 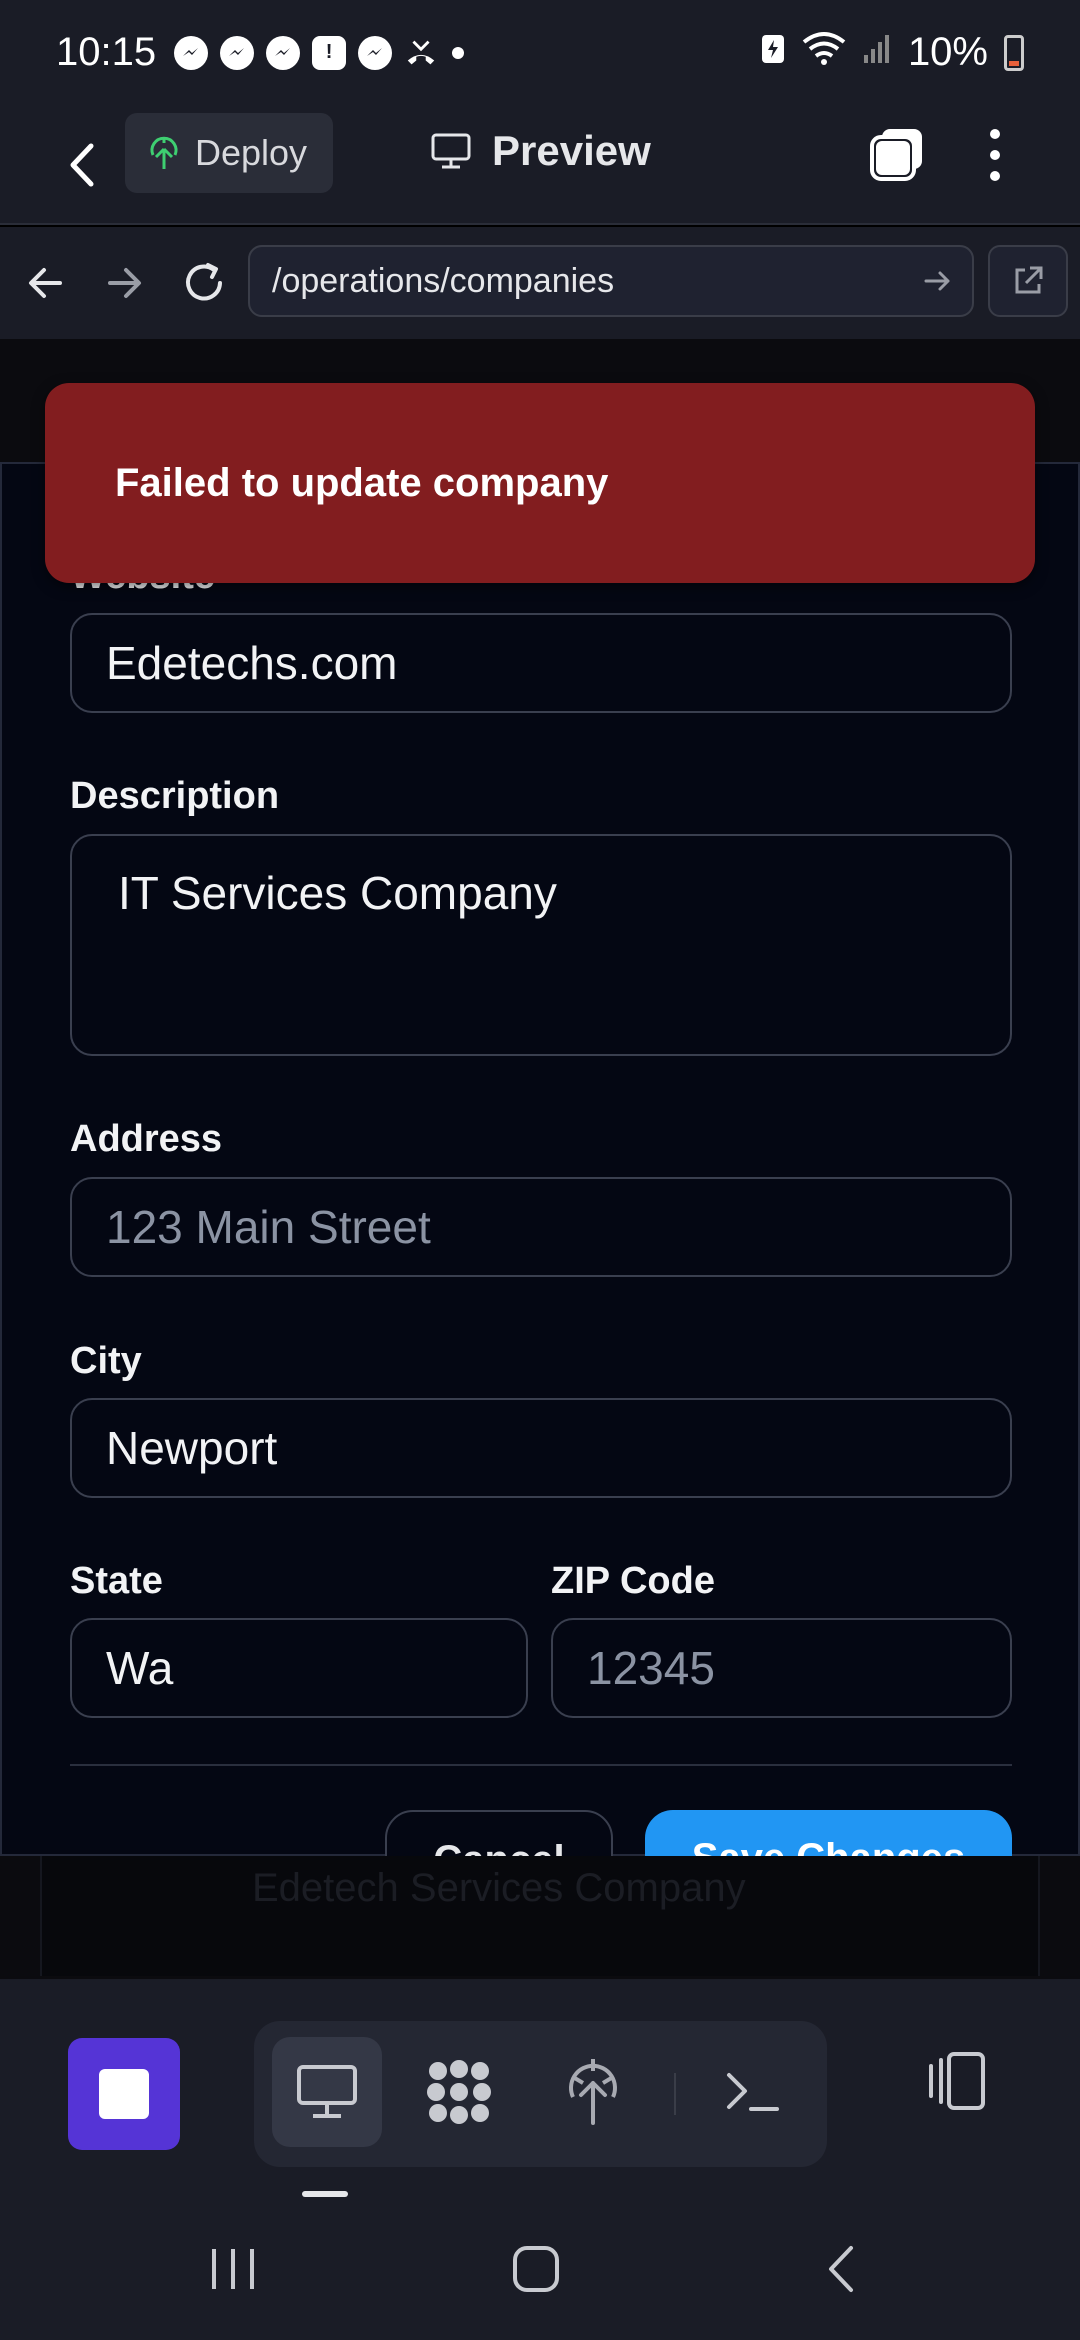 What do you see at coordinates (633, 1581) in the screenshot?
I see `zip-label: ZIP Code` at bounding box center [633, 1581].